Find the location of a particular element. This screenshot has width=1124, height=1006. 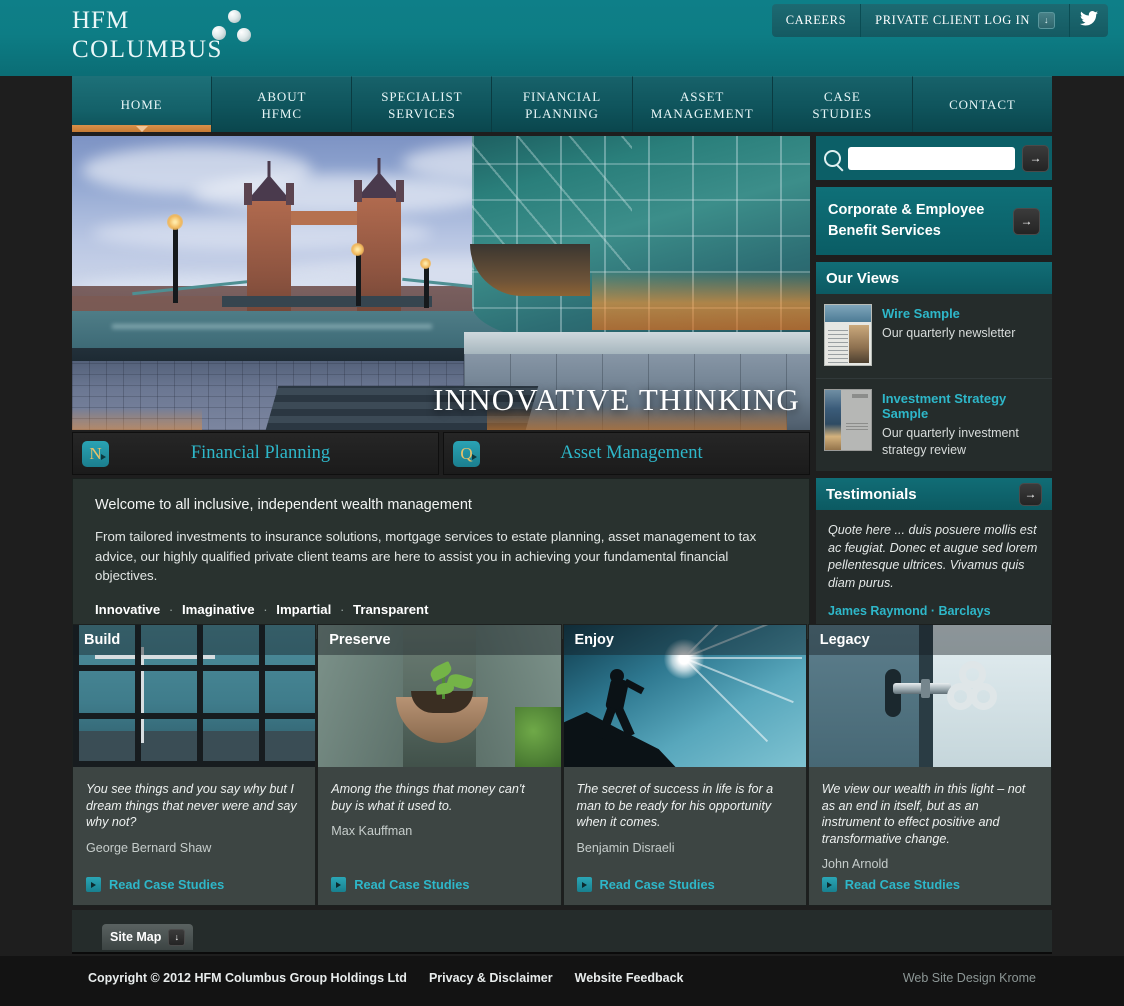

view-description: Our quarterly newsletter is located at coordinates (949, 333).